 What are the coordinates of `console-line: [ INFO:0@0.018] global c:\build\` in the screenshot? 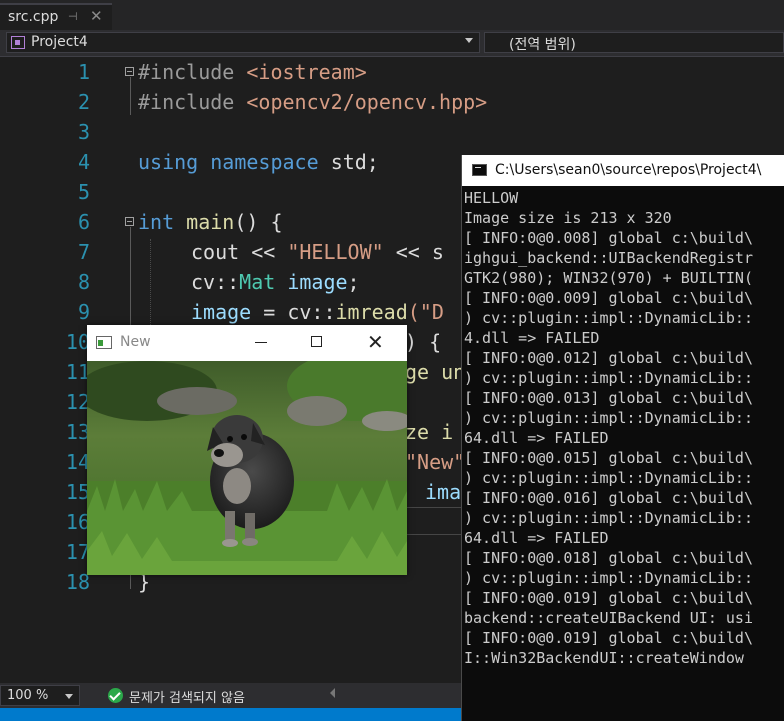 It's located at (608, 558).